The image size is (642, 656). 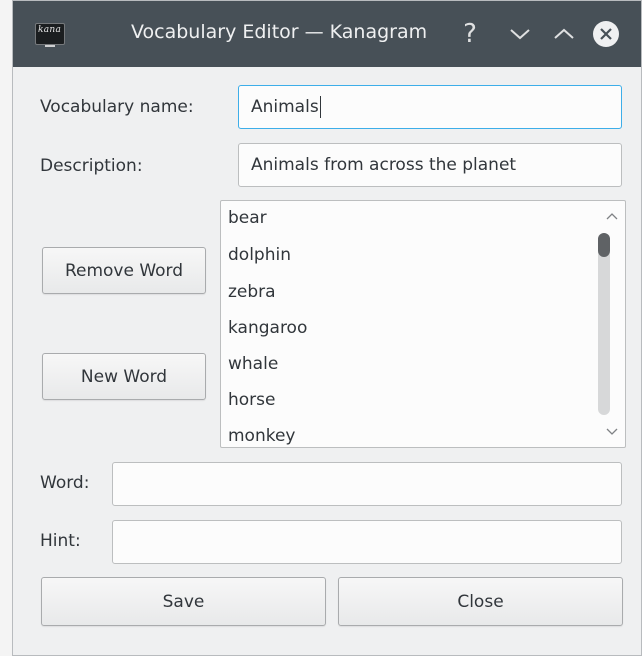 I want to click on description-input: Animals from across the planet, so click(x=430, y=165).